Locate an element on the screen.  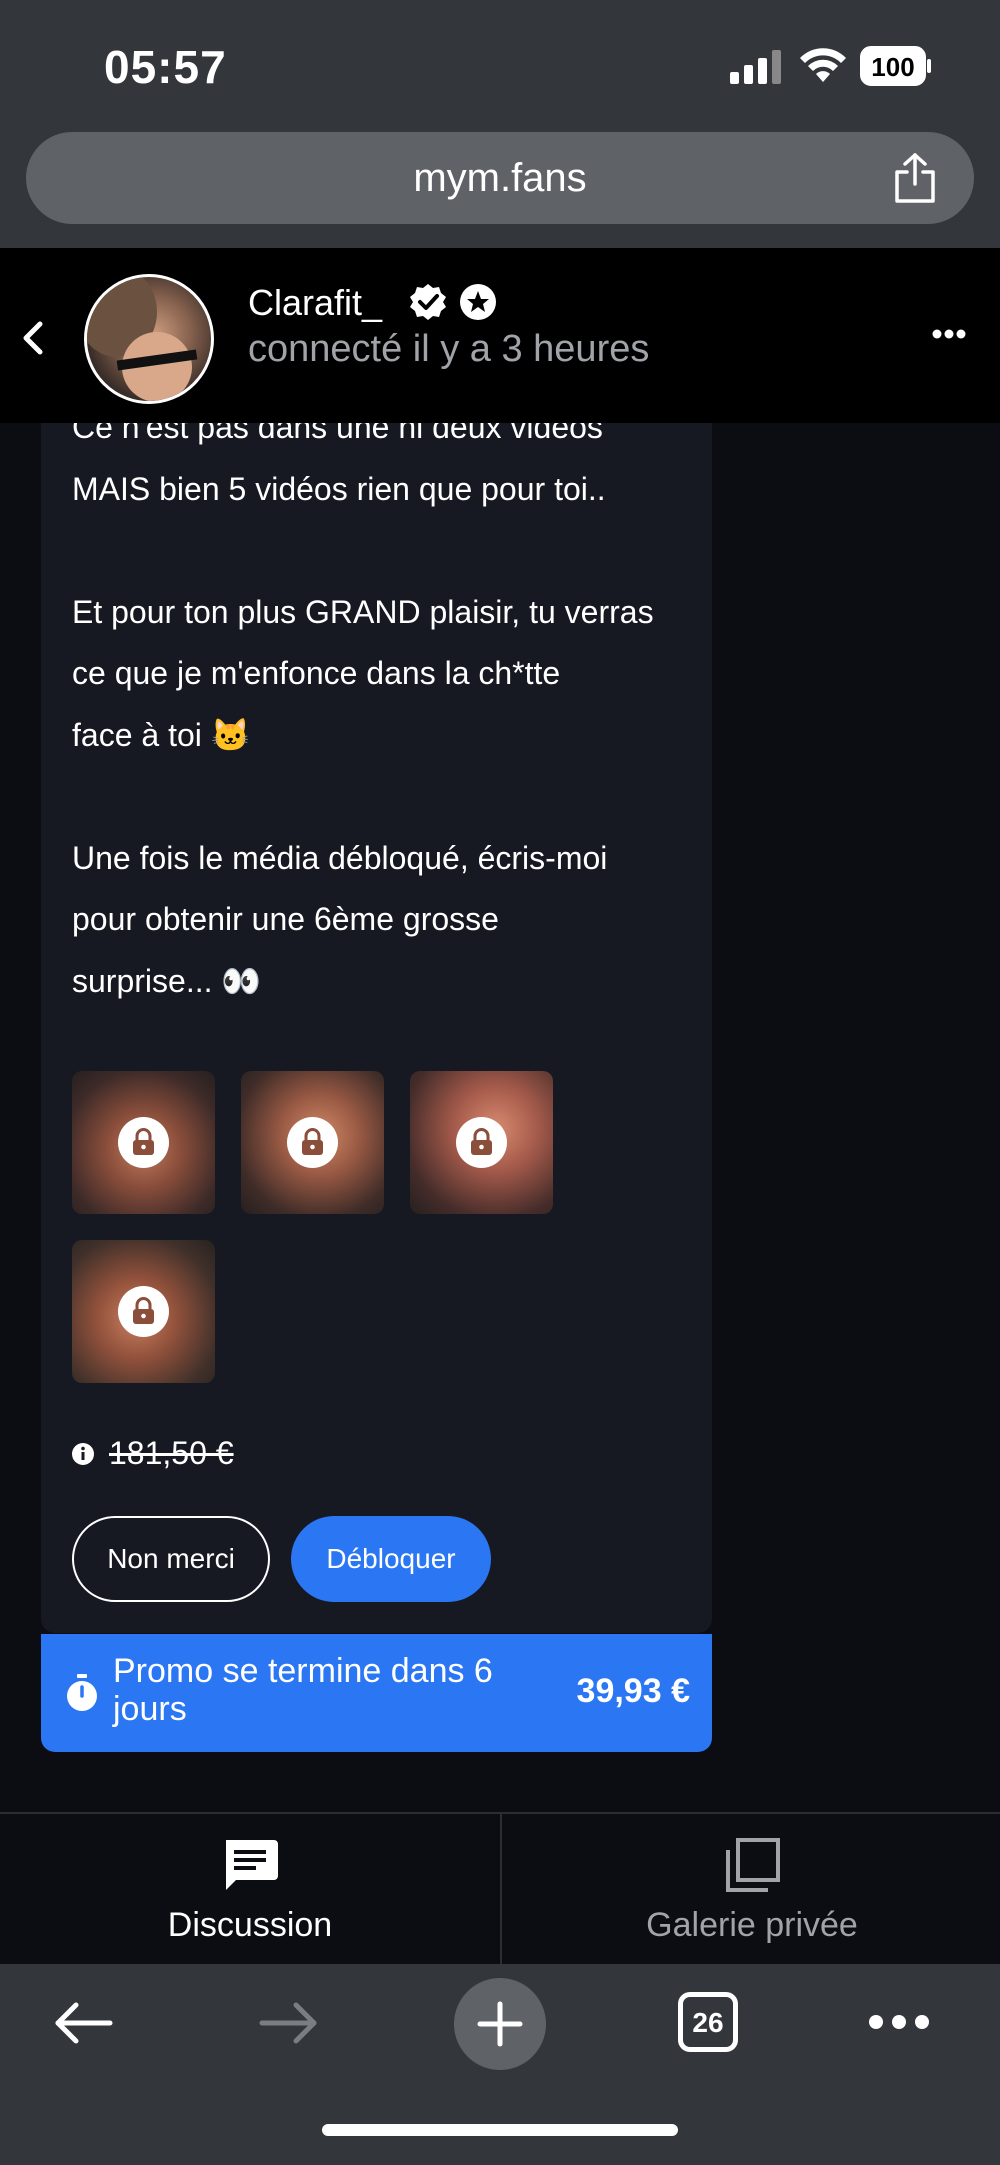
status-time: 05:57 is located at coordinates (165, 67).